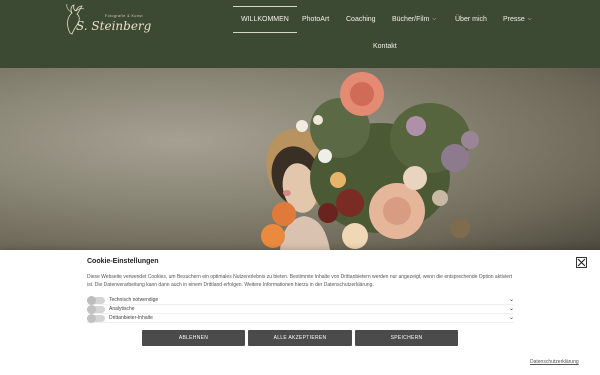 Image resolution: width=600 pixels, height=375 pixels. Describe the element at coordinates (300, 300) in the screenshot. I see `cookie-option-technisch: Technisch notwendige ⌄` at that location.